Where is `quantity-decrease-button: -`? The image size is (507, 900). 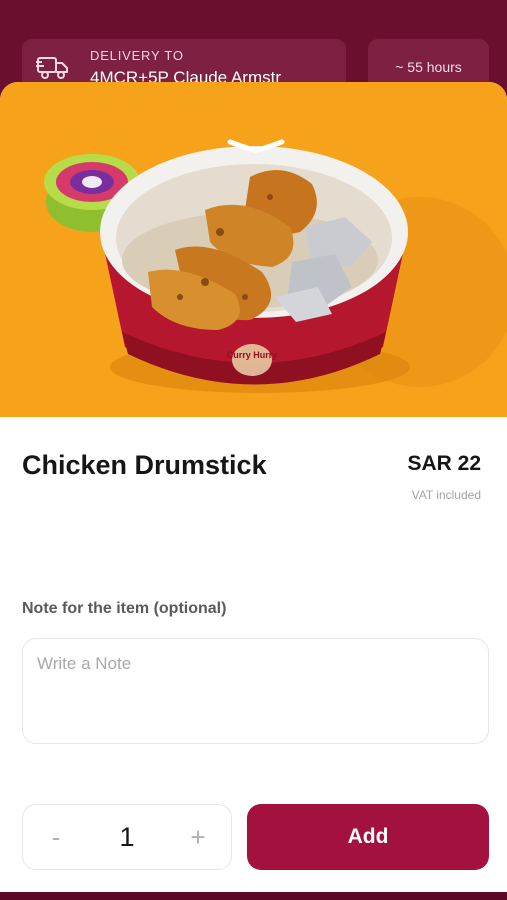
quantity-decrease-button: - is located at coordinates (56, 837).